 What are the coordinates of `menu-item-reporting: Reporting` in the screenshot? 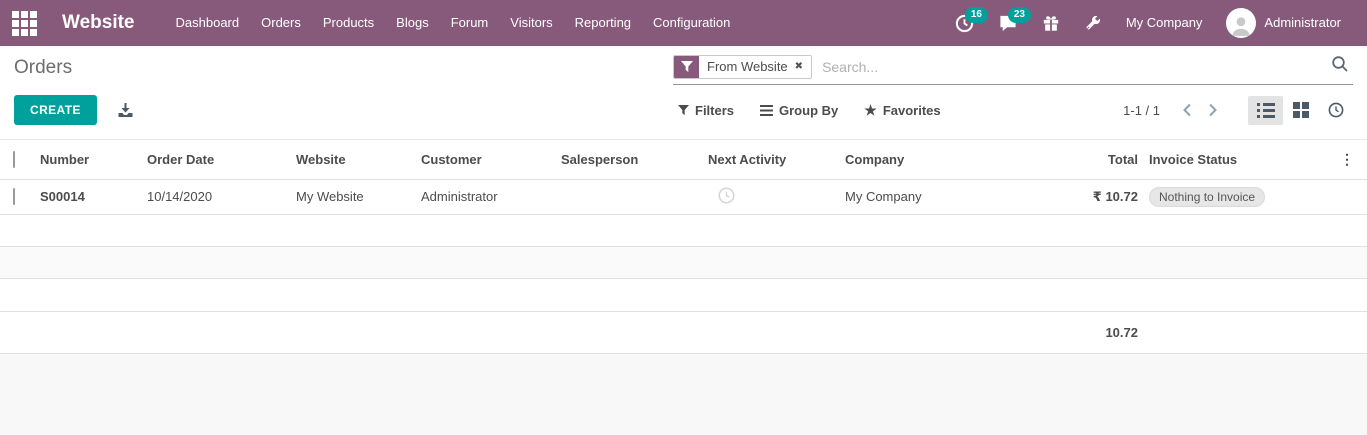 It's located at (603, 23).